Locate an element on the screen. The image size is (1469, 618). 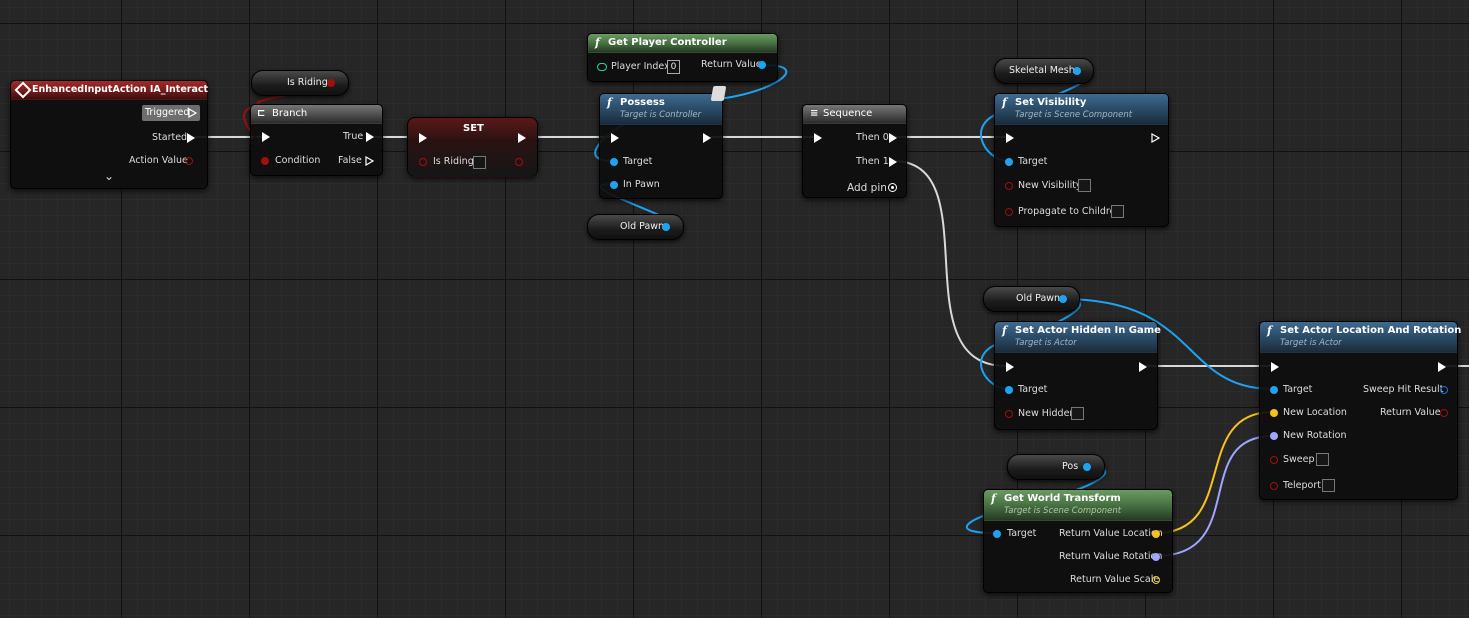
sequence-exec-in is located at coordinates (818, 138).